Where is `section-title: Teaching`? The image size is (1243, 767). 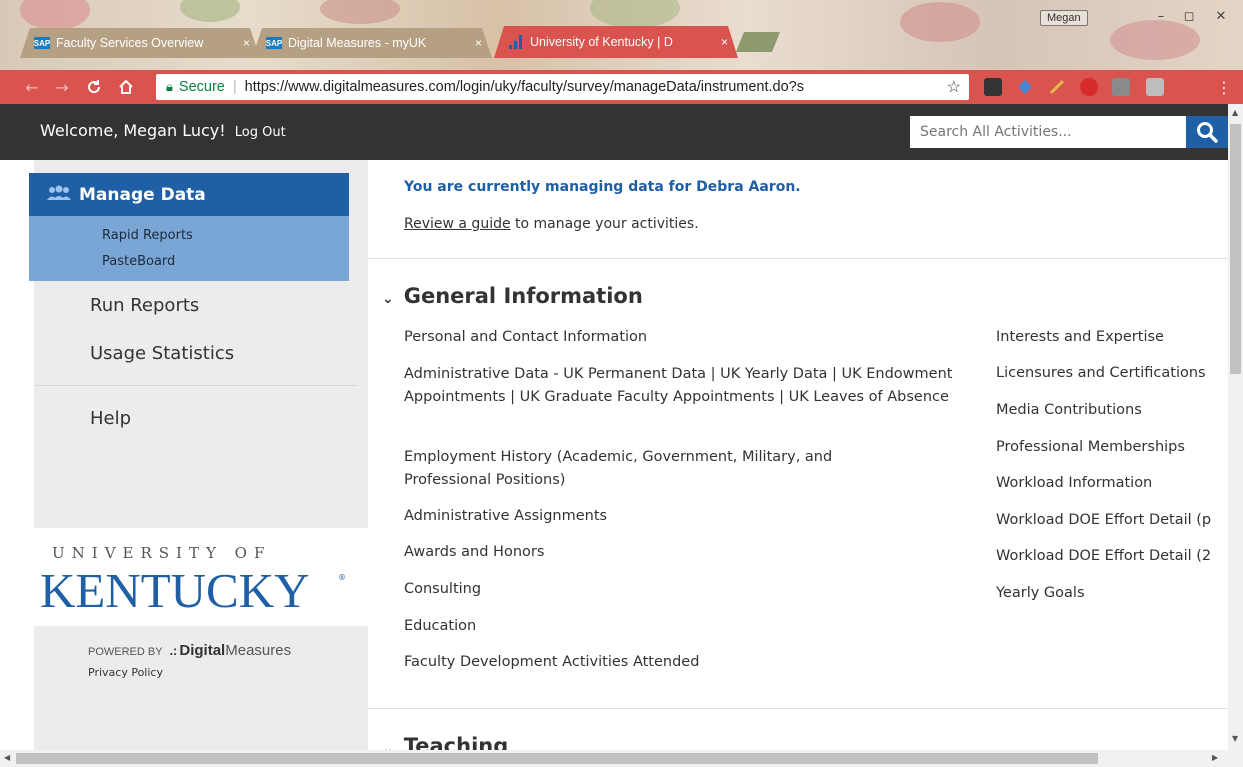 section-title: Teaching is located at coordinates (456, 742).